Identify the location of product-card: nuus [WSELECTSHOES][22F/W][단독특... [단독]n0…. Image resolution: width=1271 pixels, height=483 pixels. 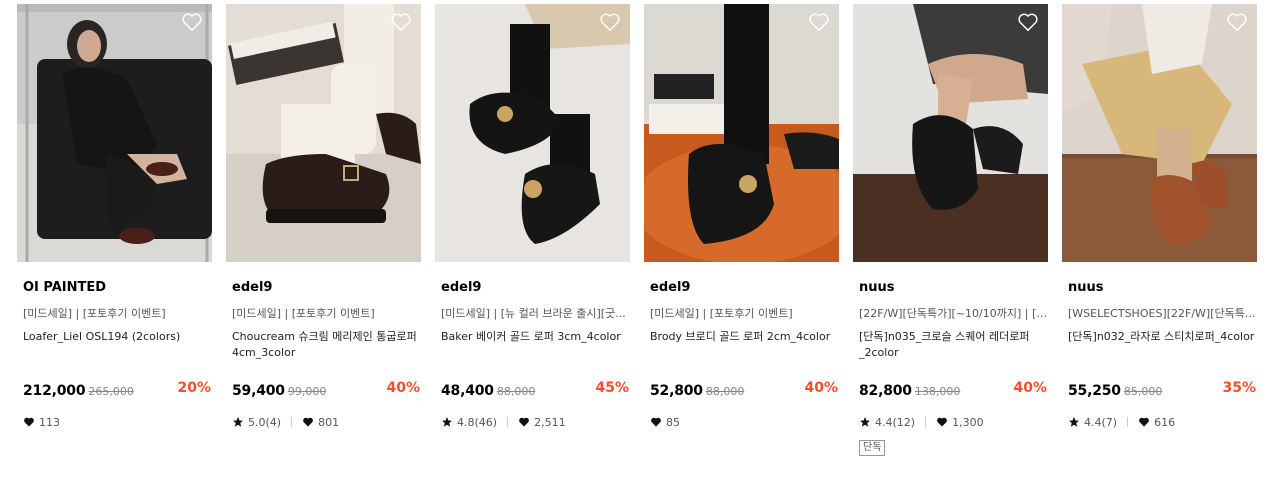
(1159, 239).